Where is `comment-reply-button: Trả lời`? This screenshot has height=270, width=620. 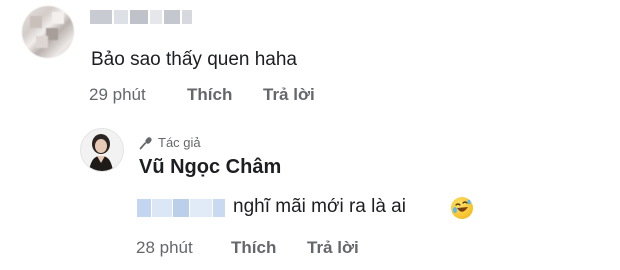 comment-reply-button: Trả lời is located at coordinates (289, 95).